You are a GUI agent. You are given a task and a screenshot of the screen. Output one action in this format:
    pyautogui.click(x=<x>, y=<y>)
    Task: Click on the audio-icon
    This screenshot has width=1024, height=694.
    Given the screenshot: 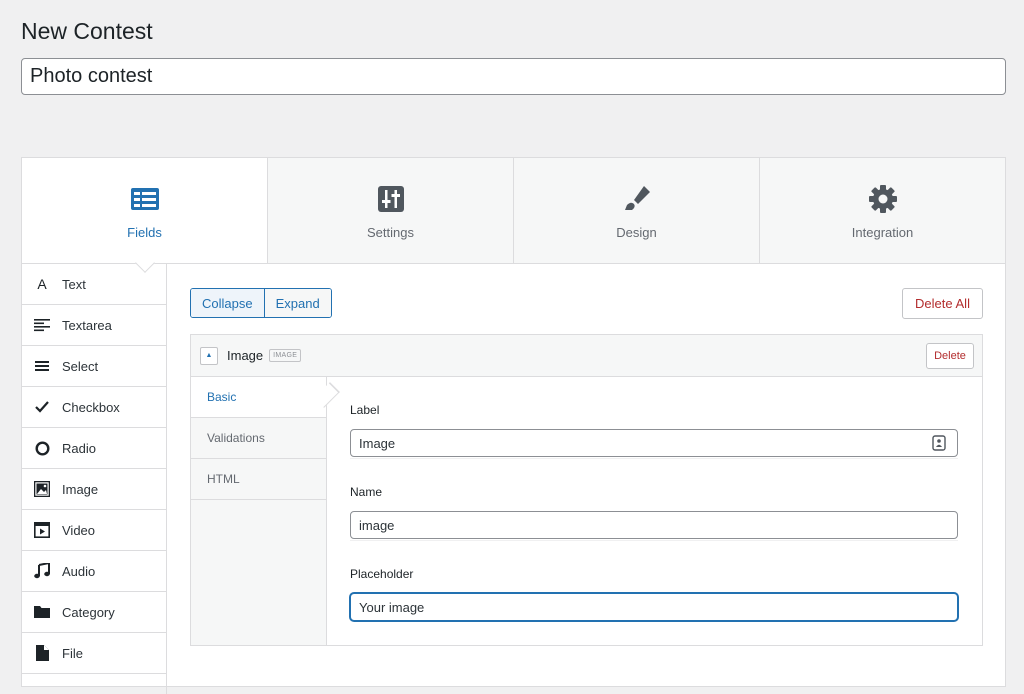 What is the action you would take?
    pyautogui.click(x=42, y=571)
    